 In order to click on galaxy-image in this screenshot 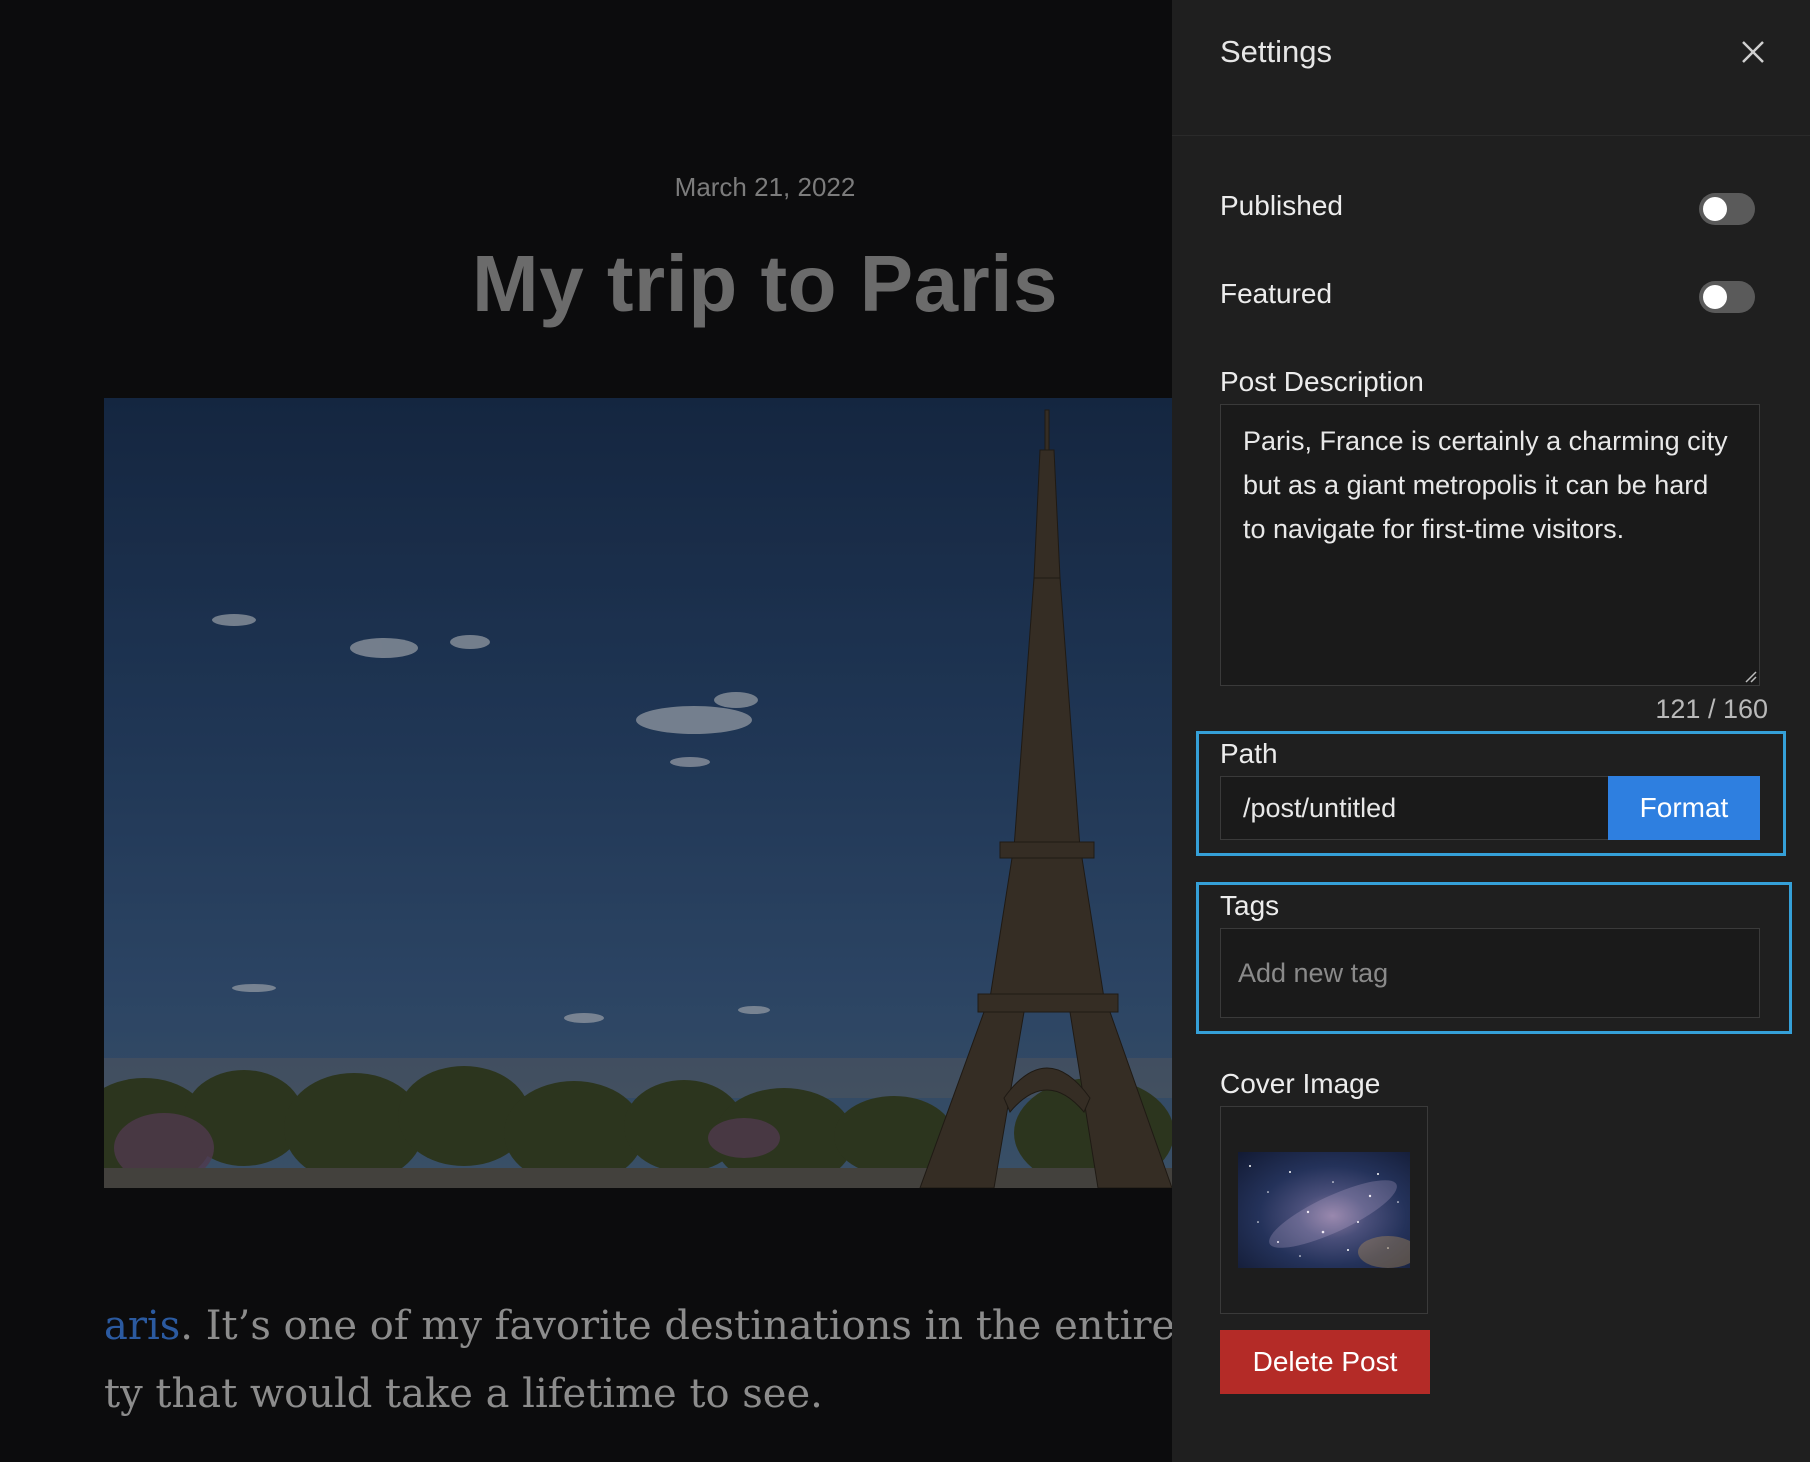, I will do `click(1329, 1216)`.